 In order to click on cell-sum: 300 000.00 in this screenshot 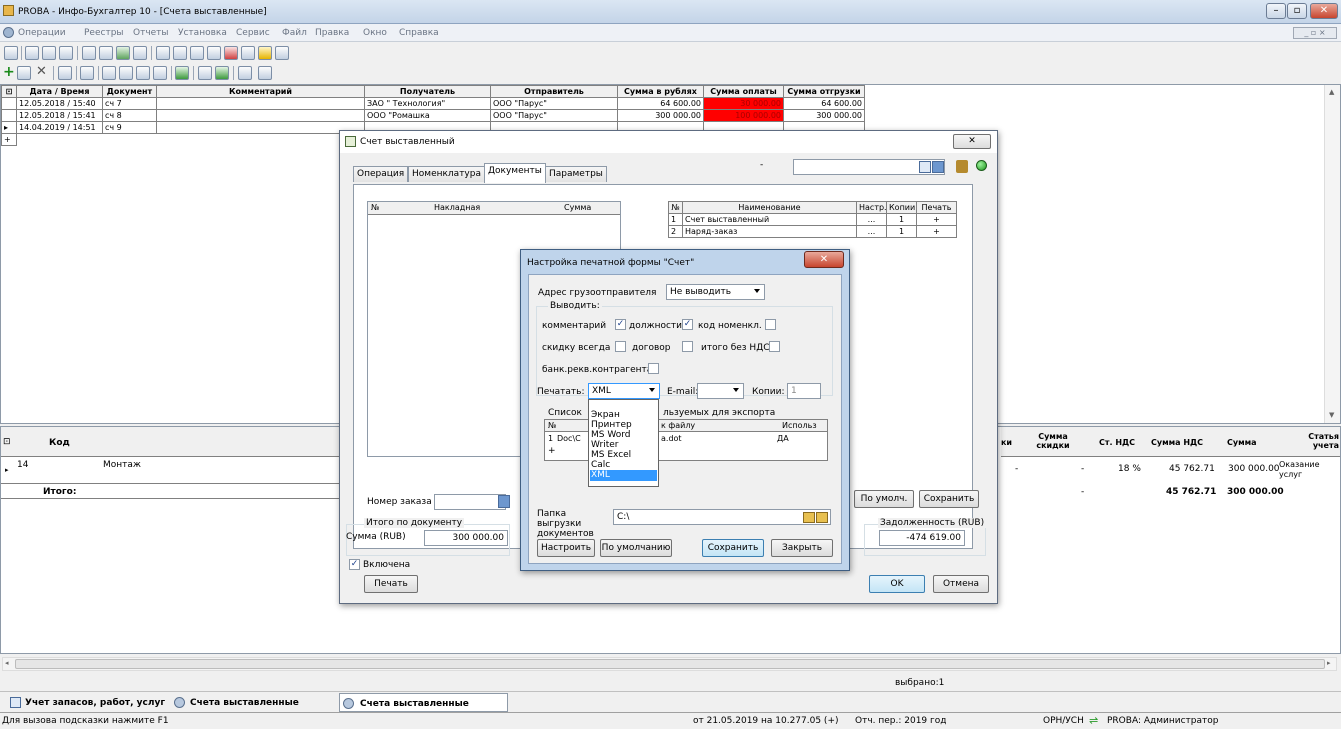, I will do `click(660, 115)`.